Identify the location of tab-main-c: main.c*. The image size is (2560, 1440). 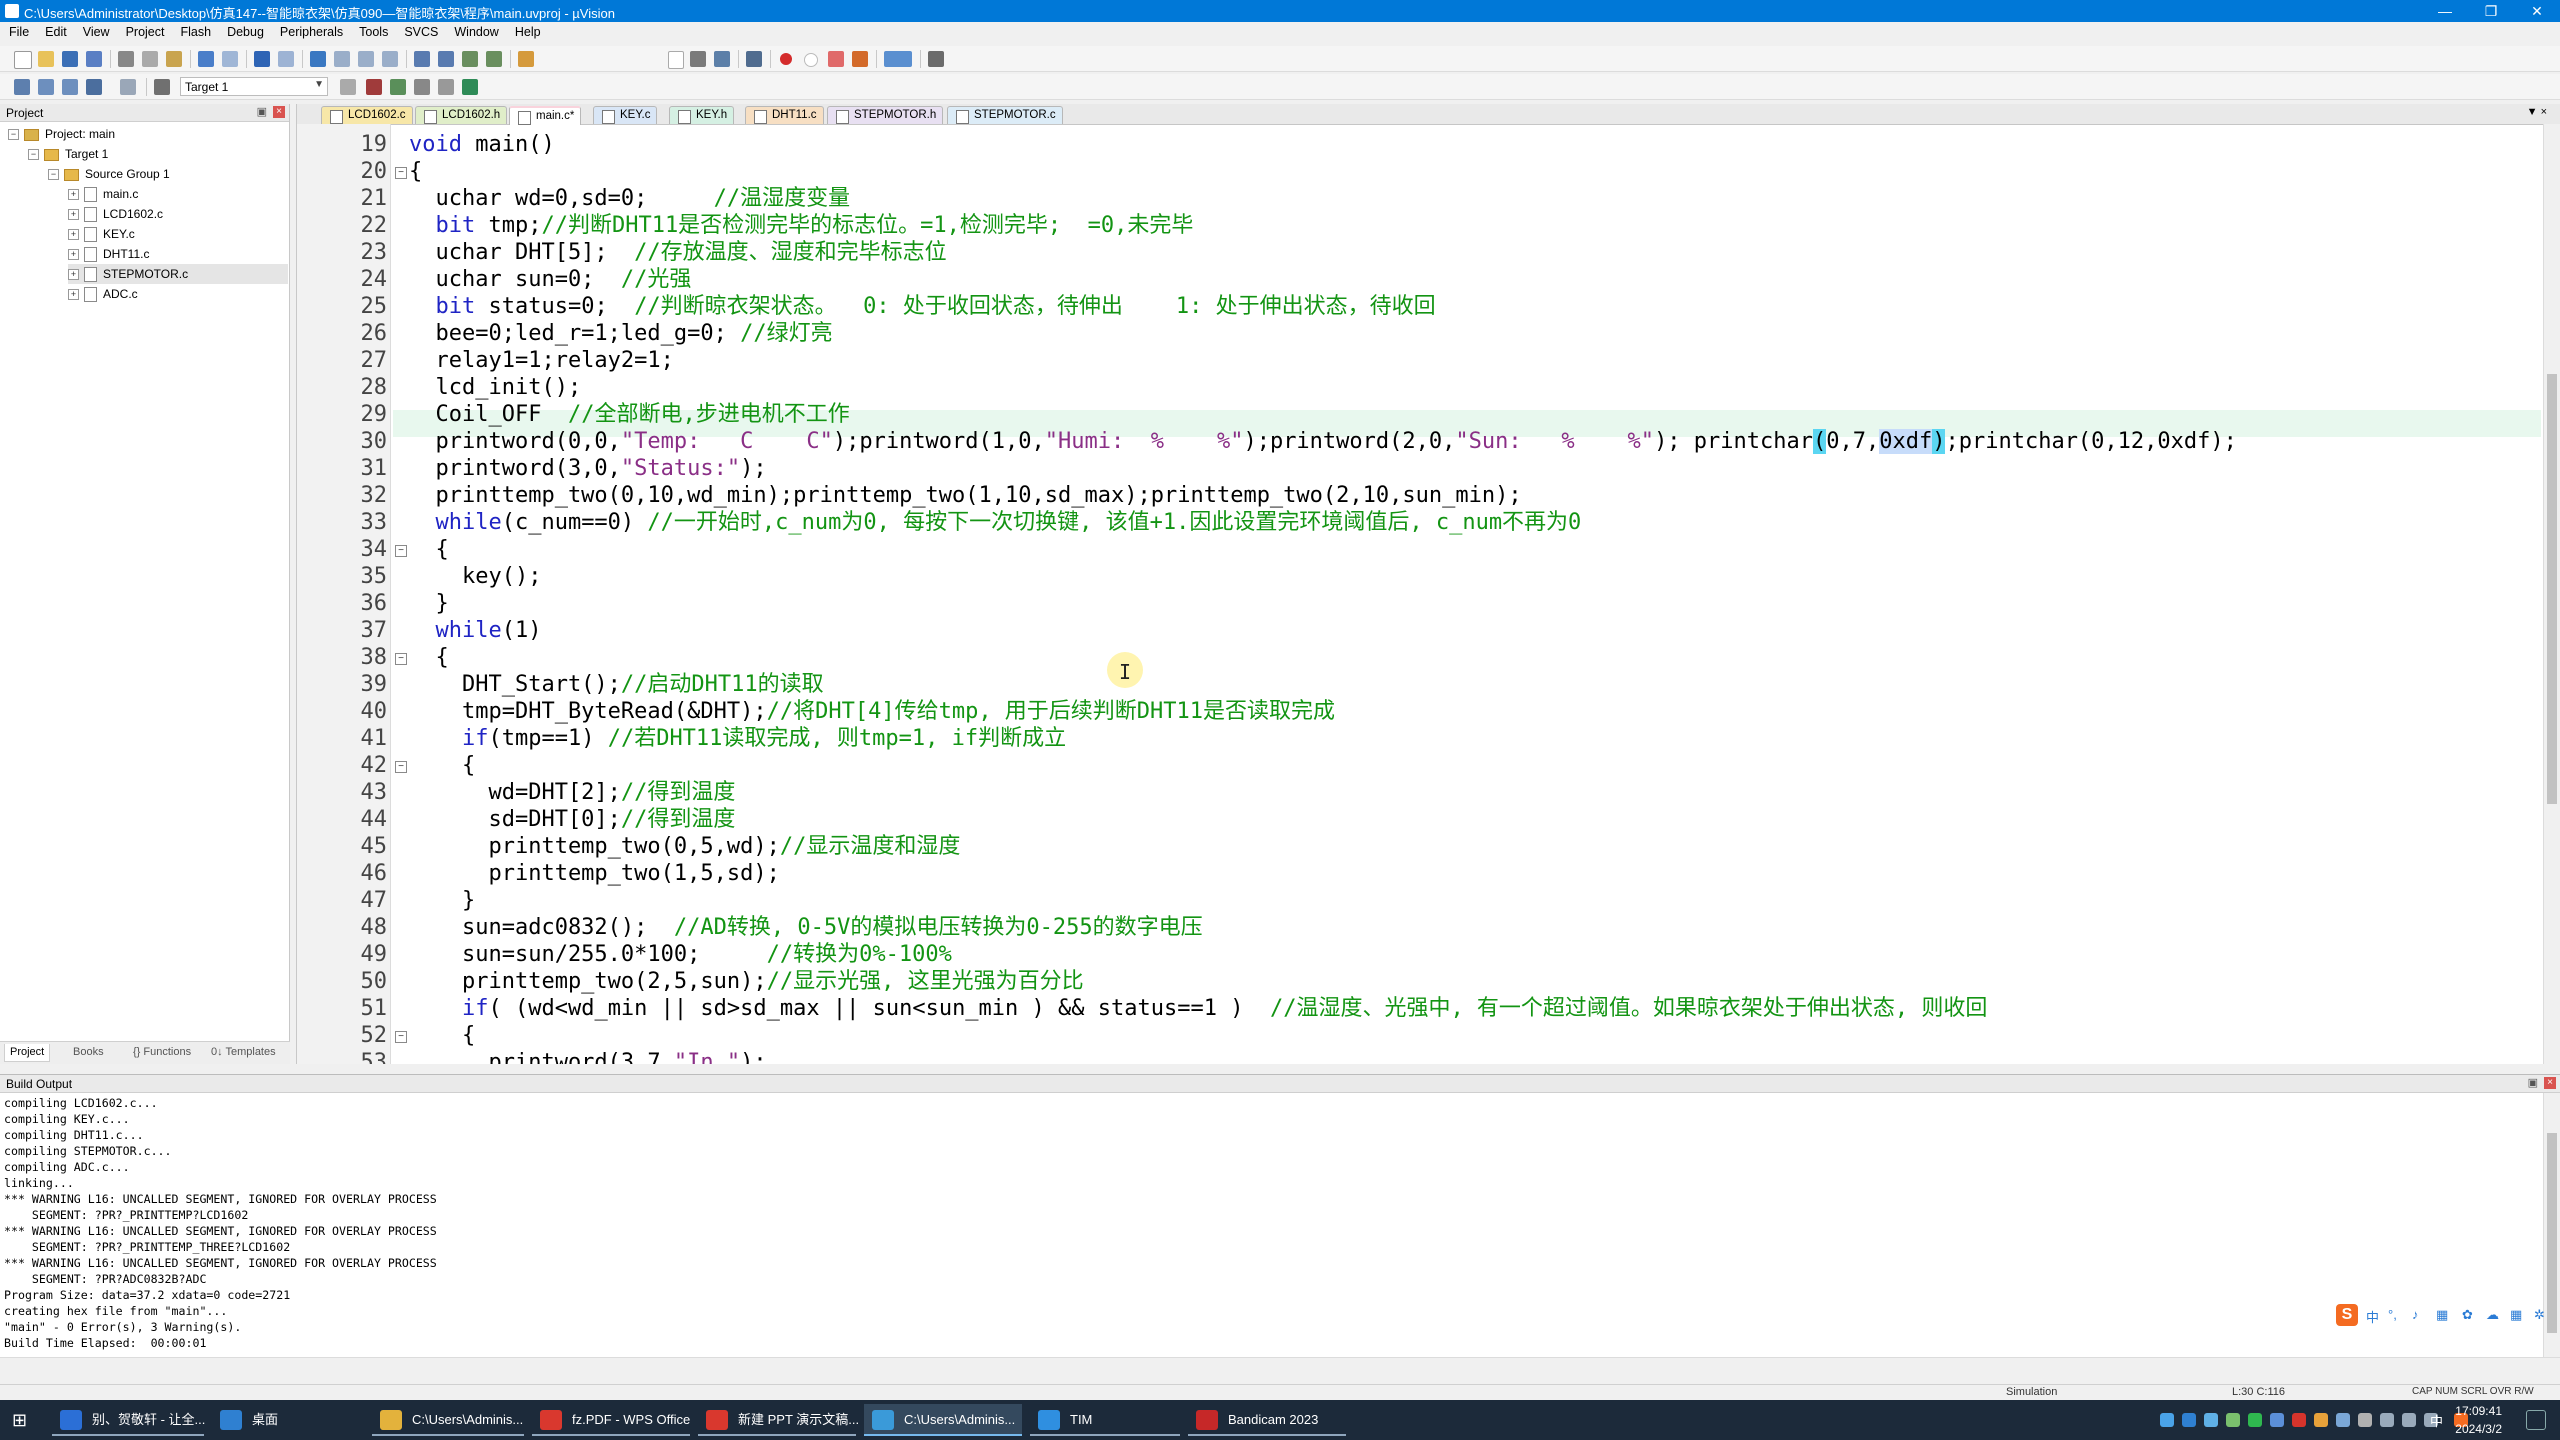
(545, 115).